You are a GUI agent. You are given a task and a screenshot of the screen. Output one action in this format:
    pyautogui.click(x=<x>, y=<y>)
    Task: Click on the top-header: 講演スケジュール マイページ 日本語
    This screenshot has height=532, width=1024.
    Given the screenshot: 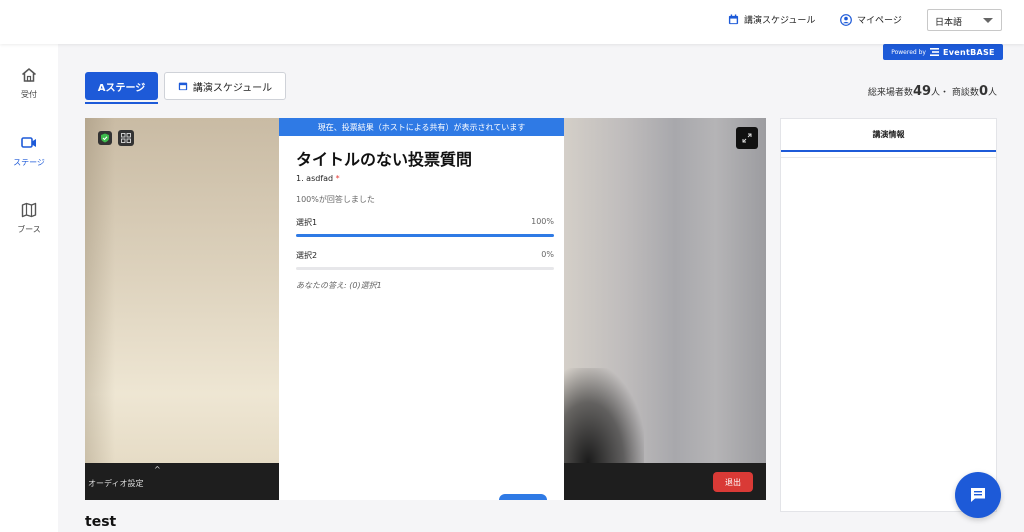 What is the action you would take?
    pyautogui.click(x=512, y=22)
    